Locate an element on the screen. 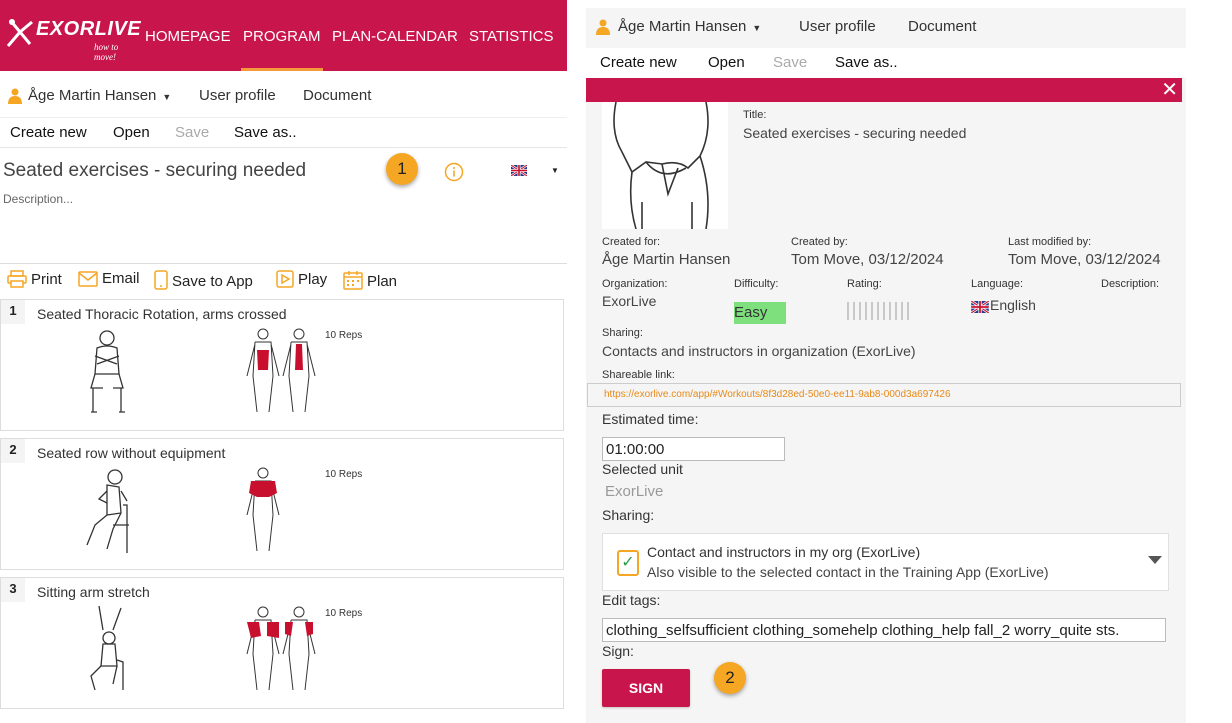 This screenshot has height=723, width=1232. sign-button: SIGN is located at coordinates (646, 688).